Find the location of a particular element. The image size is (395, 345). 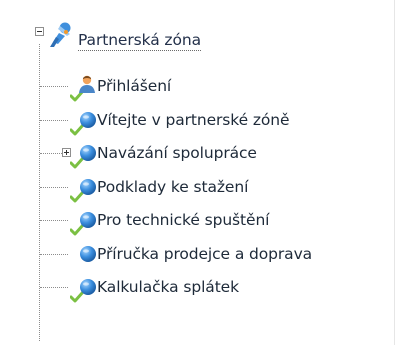

tree-root-label: Partnerská zóna is located at coordinates (139, 41).